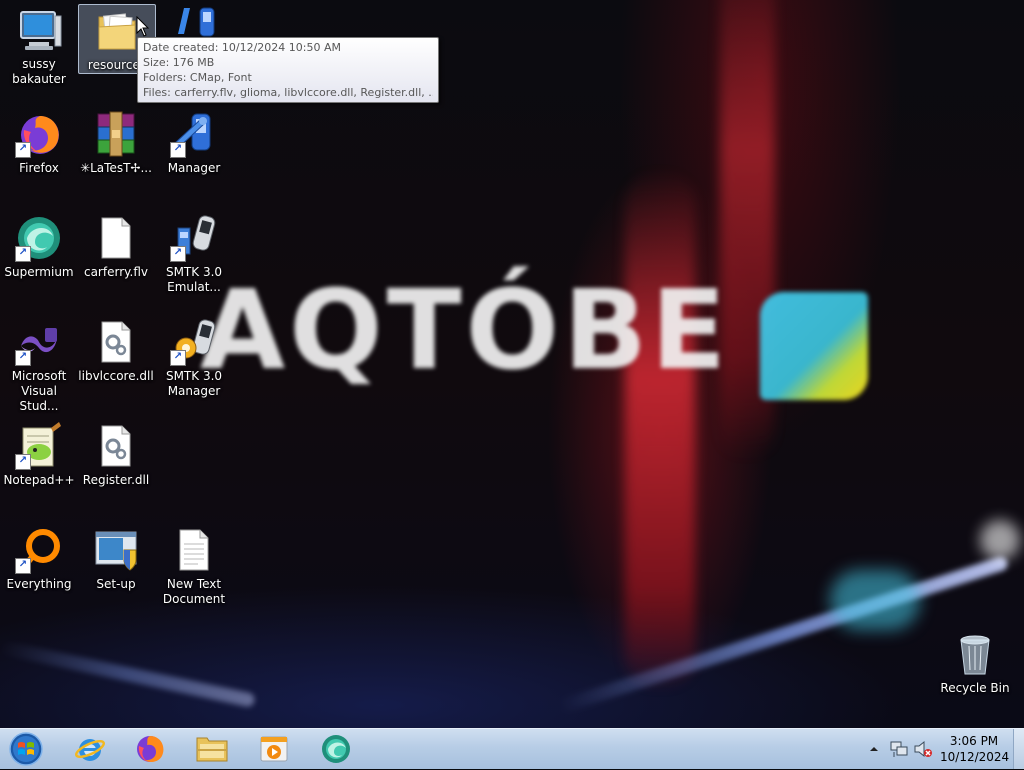 The height and width of the screenshot is (770, 1024). I want to click on mouse-pointer-icon, so click(143, 26).